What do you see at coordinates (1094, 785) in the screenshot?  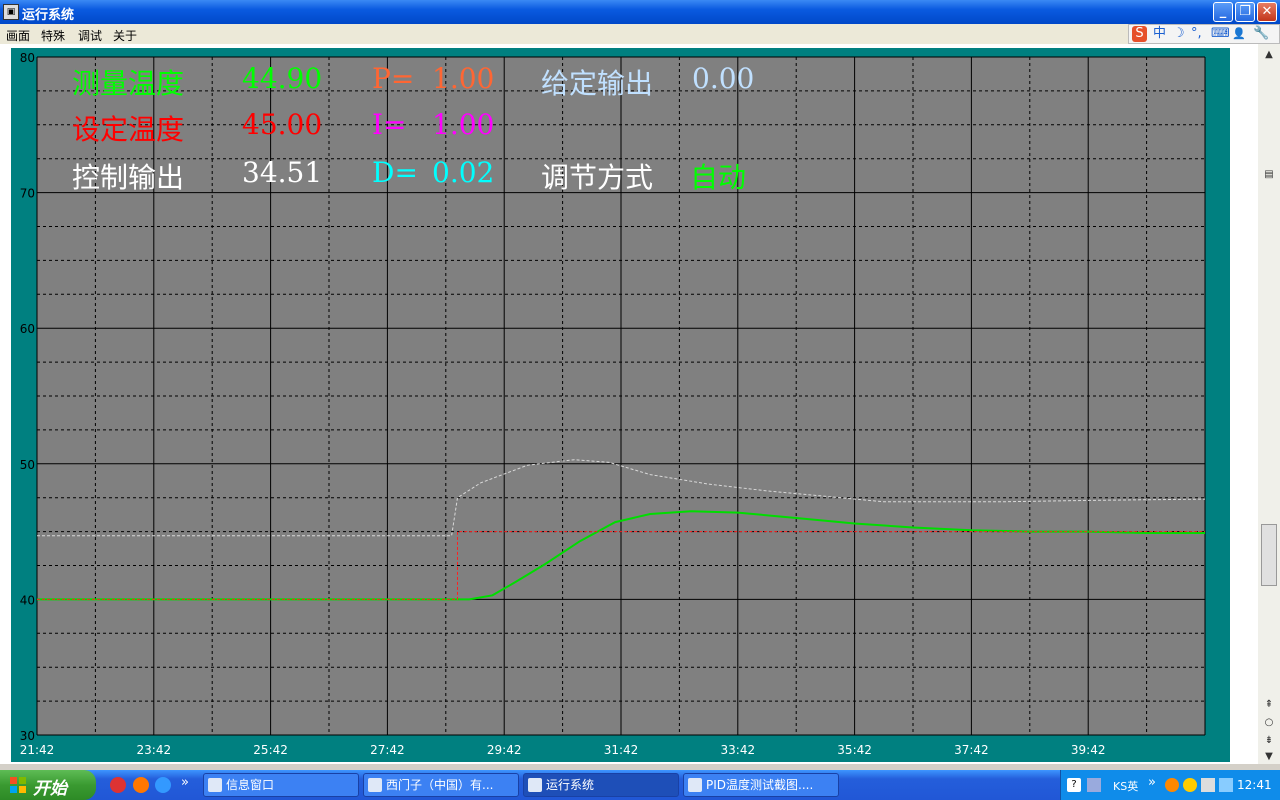 I see `language-icon` at bounding box center [1094, 785].